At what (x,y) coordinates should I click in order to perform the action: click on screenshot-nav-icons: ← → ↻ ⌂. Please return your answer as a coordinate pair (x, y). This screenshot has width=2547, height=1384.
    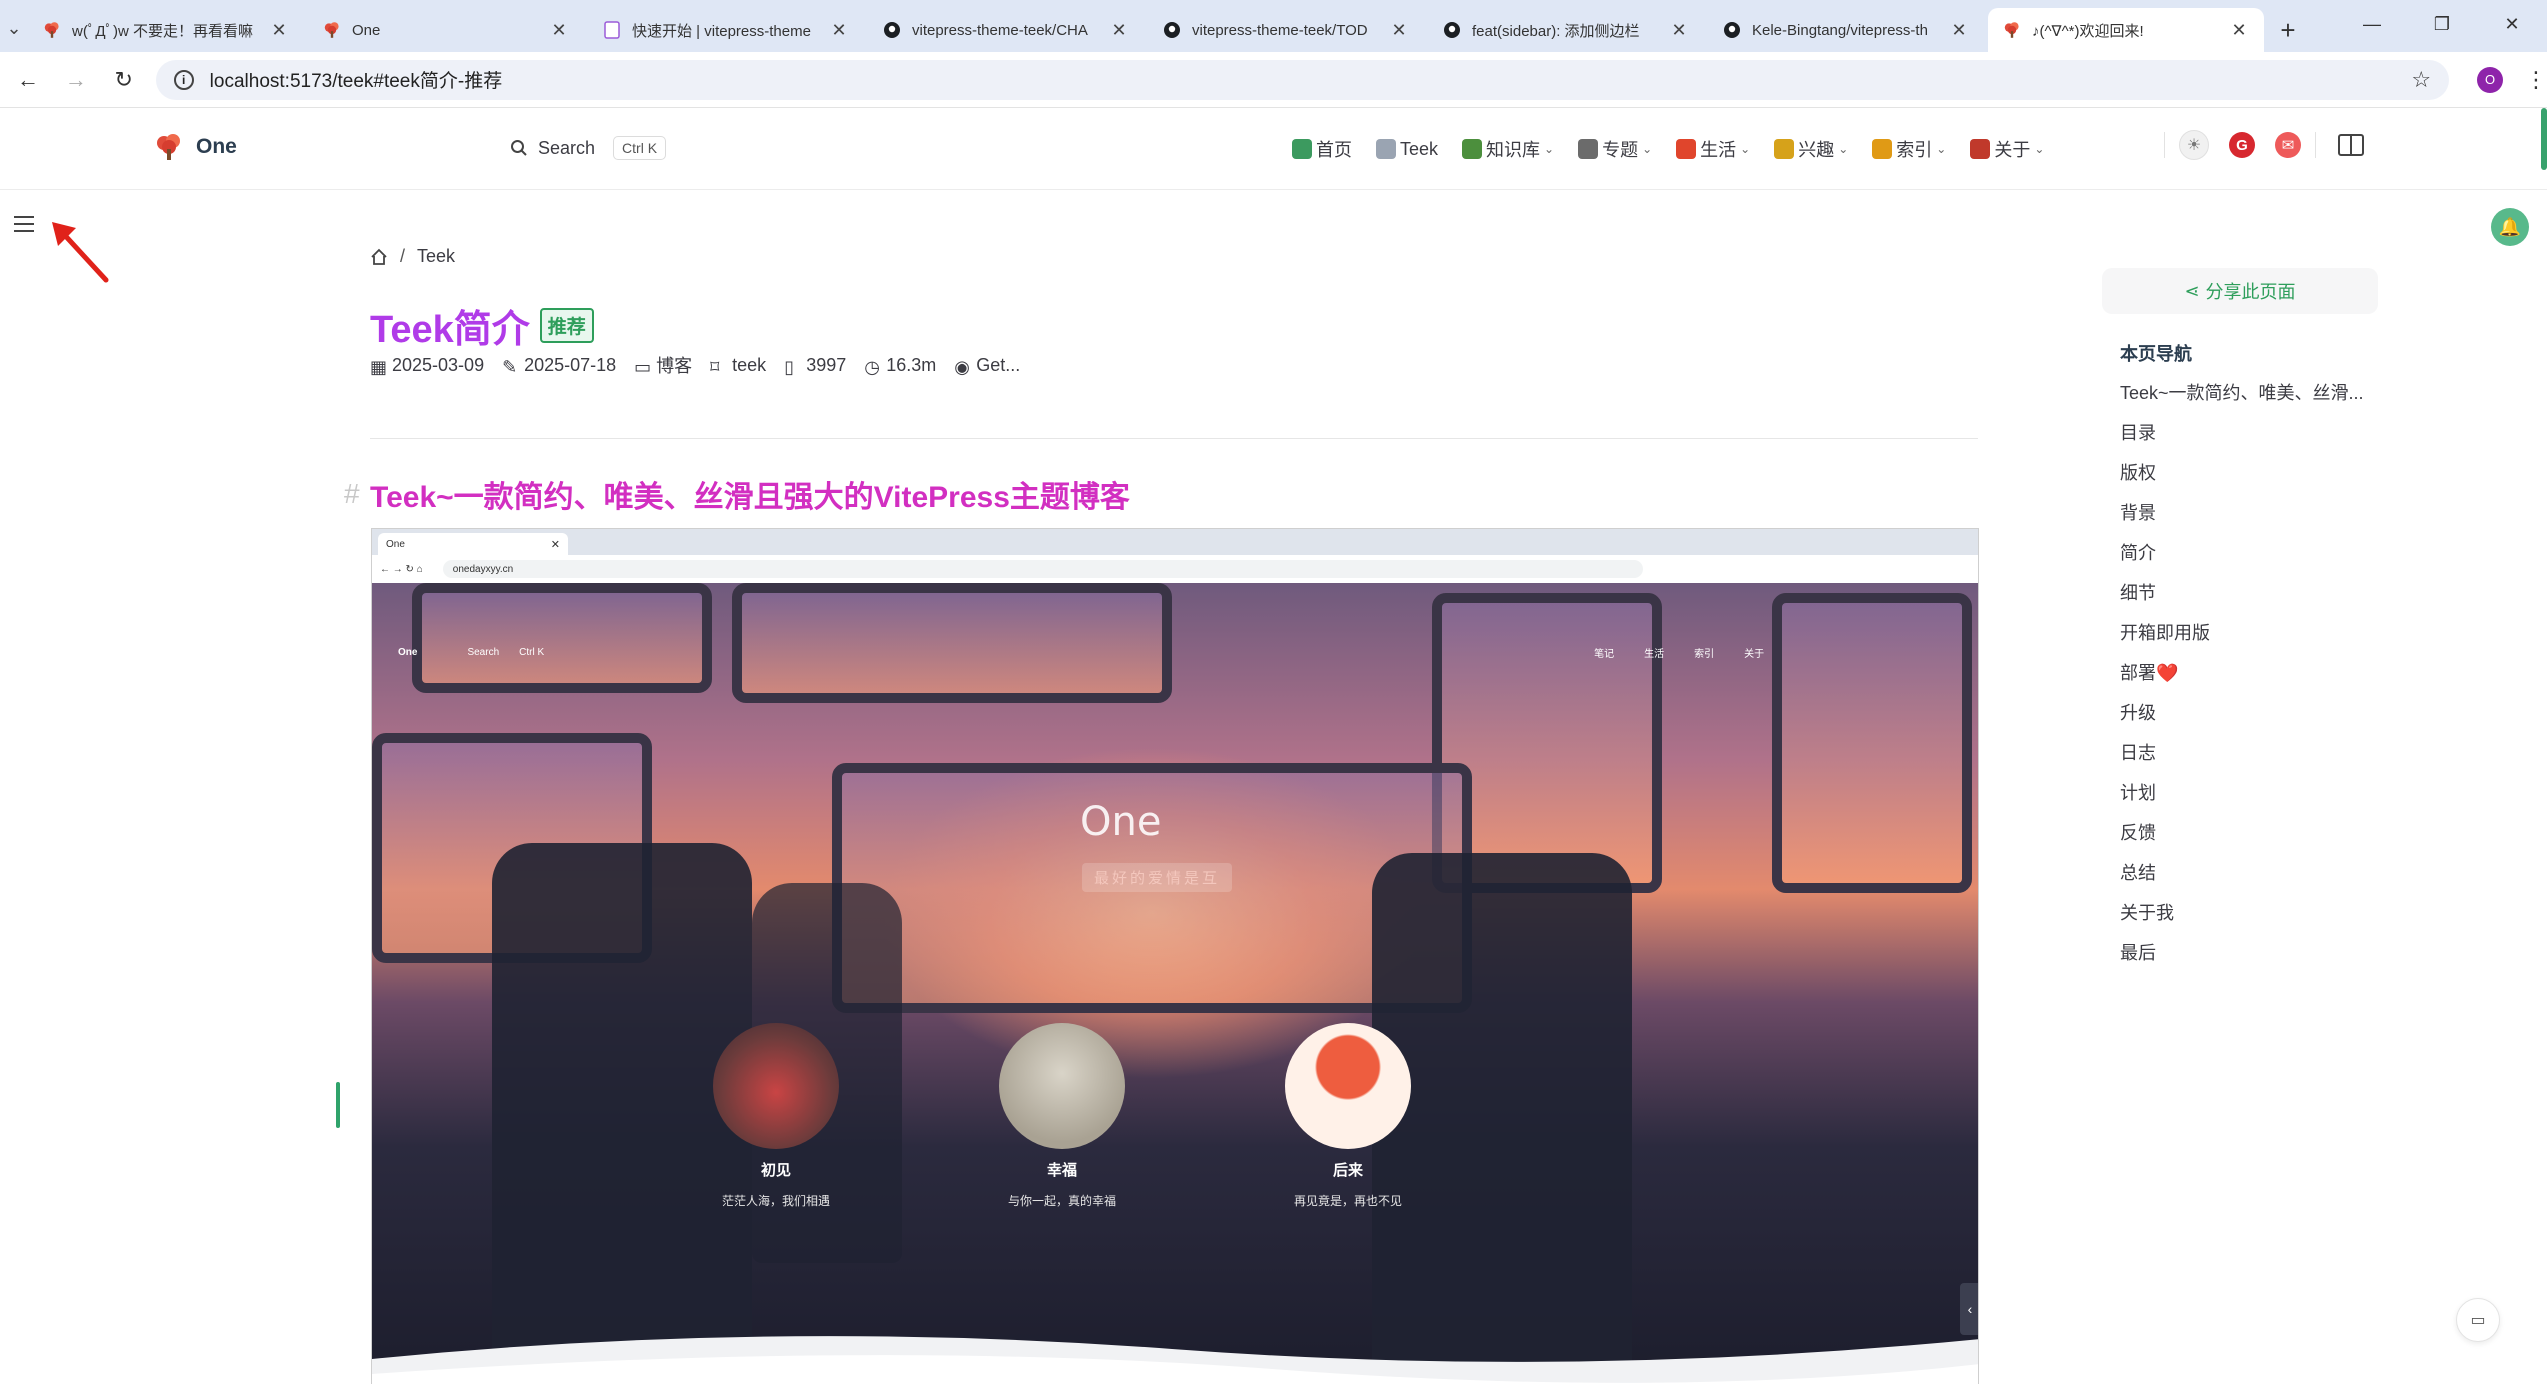
    Looking at the image, I should click on (401, 569).